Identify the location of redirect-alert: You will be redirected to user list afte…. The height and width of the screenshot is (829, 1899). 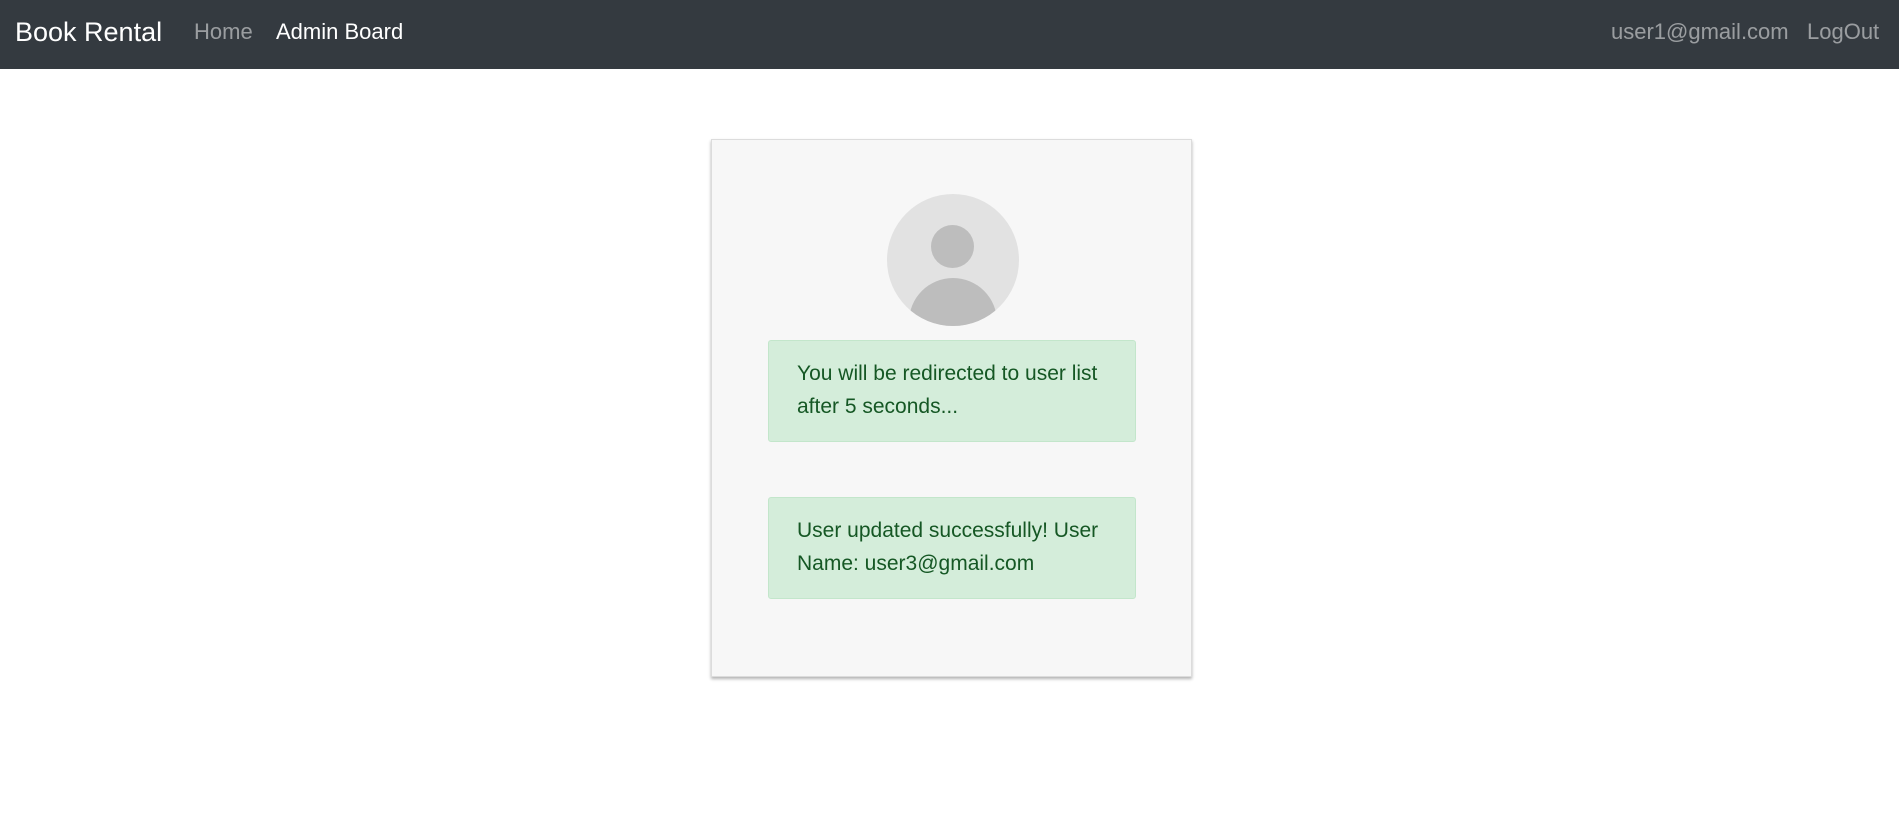
(952, 391).